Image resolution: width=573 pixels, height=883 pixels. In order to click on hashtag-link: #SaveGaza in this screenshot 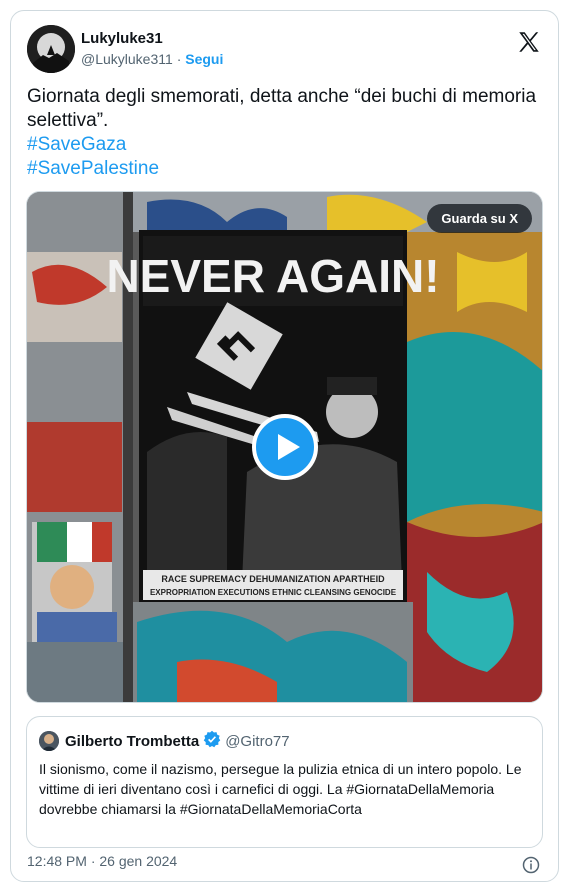, I will do `click(284, 145)`.